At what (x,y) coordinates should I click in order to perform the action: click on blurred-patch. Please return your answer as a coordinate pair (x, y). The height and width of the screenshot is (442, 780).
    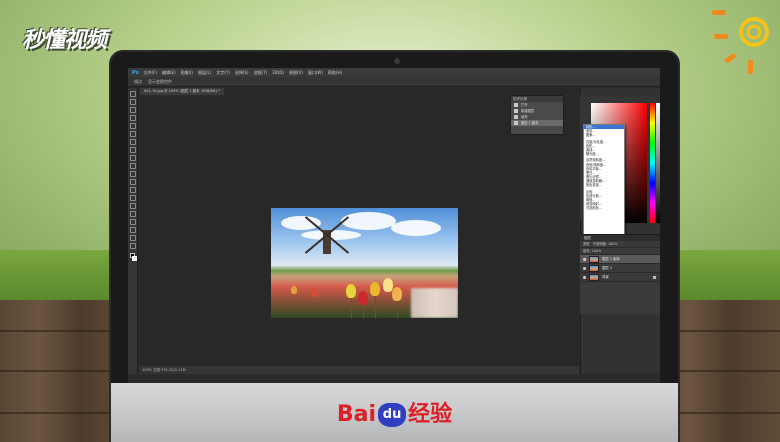
    Looking at the image, I should click on (434, 303).